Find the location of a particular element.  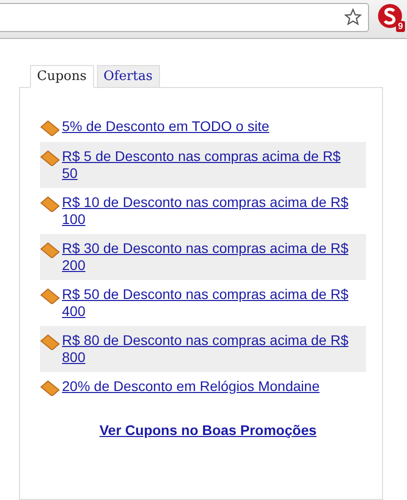

coupon-link: 20% de Desconto em Relógios Mondaine is located at coordinates (191, 386).